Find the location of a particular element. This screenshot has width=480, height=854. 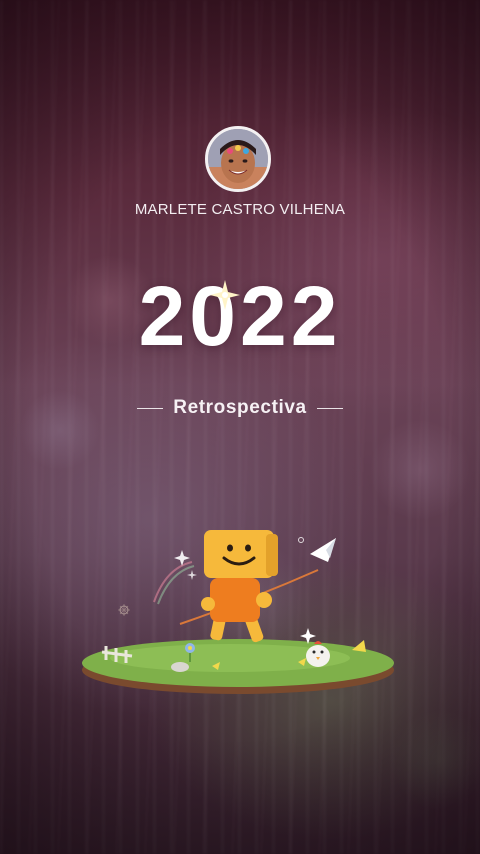

paper-plane-icon is located at coordinates (323, 550).